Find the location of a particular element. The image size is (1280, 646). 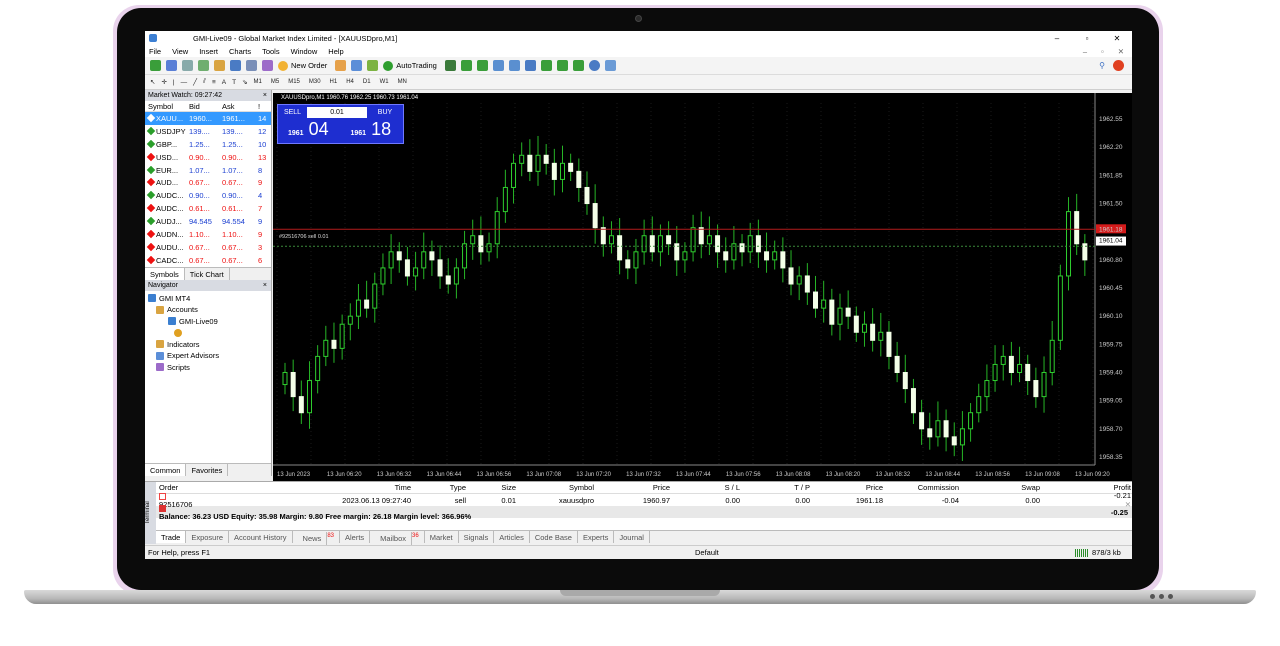

auto-scroll-icon is located at coordinates (546, 65).